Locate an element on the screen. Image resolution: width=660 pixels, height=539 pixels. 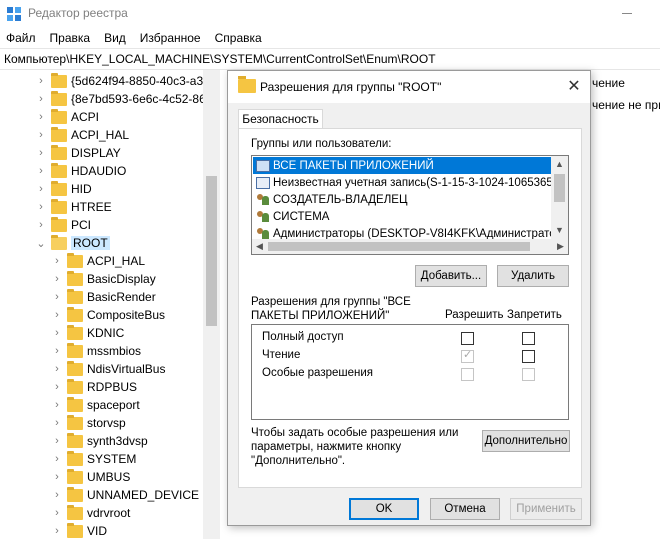
tree-item: › DISPLAY is located at coordinates (78, 153).